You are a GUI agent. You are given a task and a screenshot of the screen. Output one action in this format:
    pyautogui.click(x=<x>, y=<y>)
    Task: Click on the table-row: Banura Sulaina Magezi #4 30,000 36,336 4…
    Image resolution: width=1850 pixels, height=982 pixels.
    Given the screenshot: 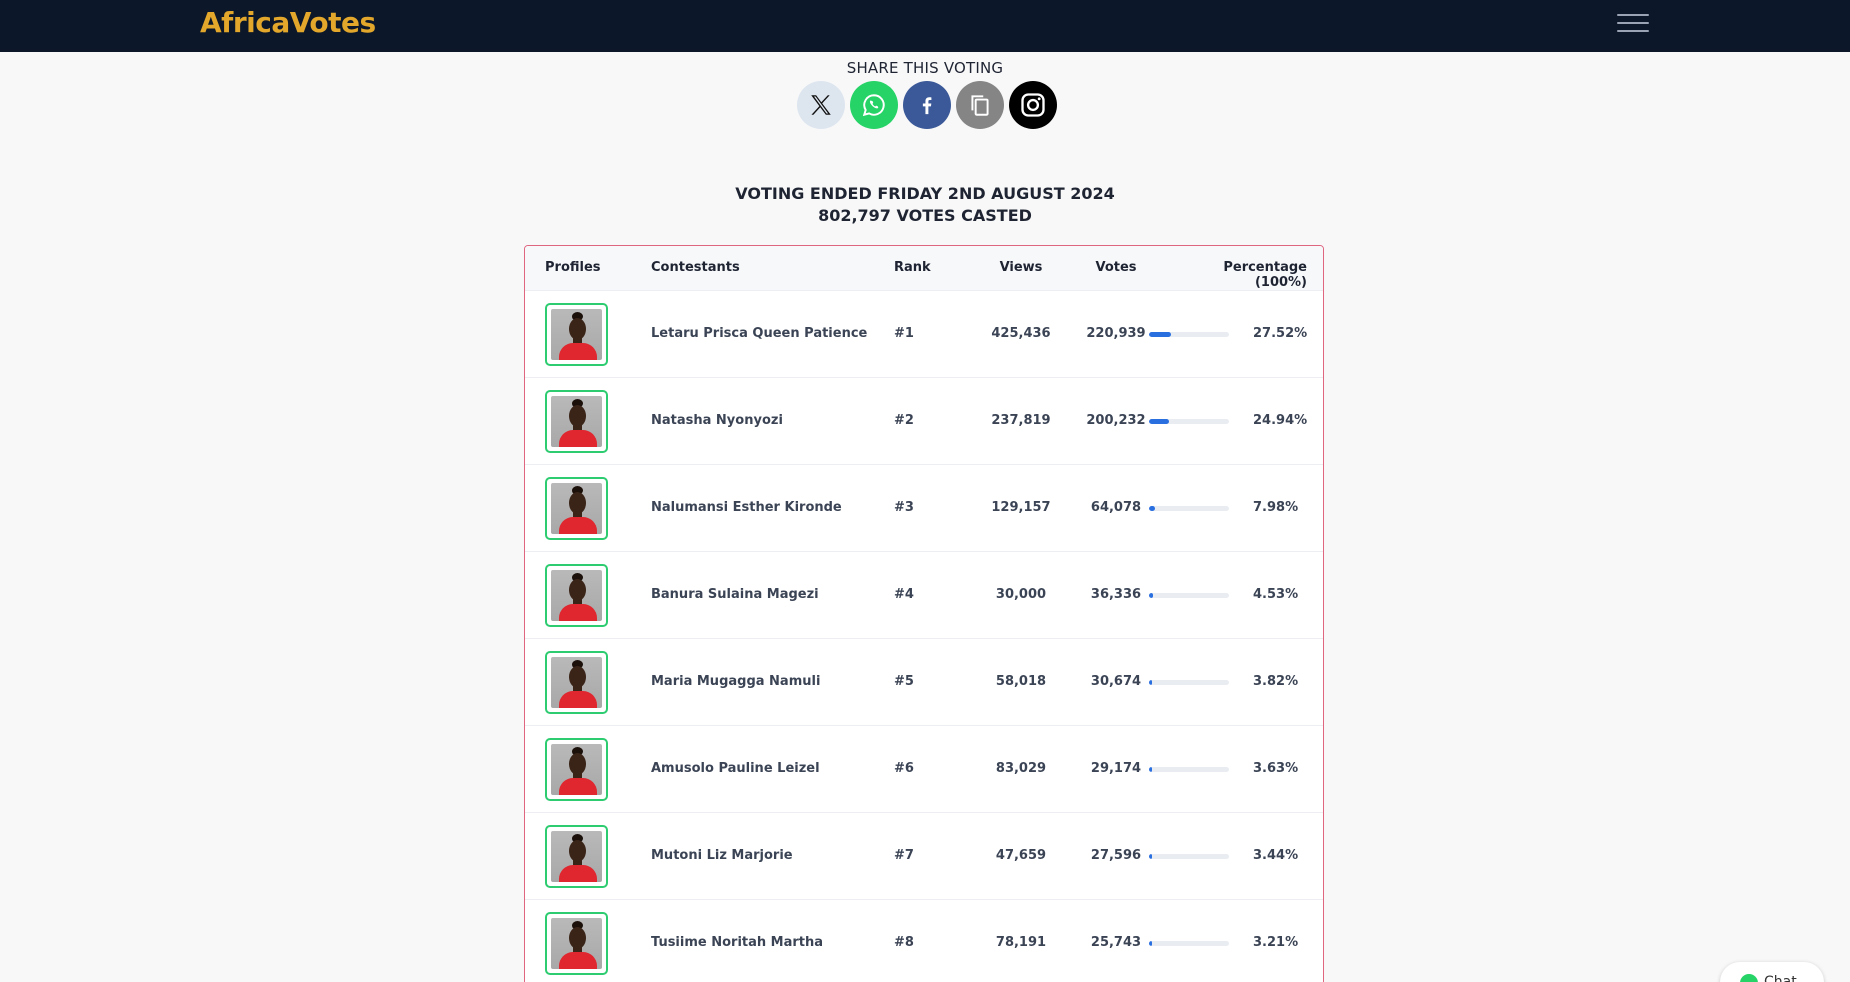 What is the action you would take?
    pyautogui.click(x=924, y=595)
    